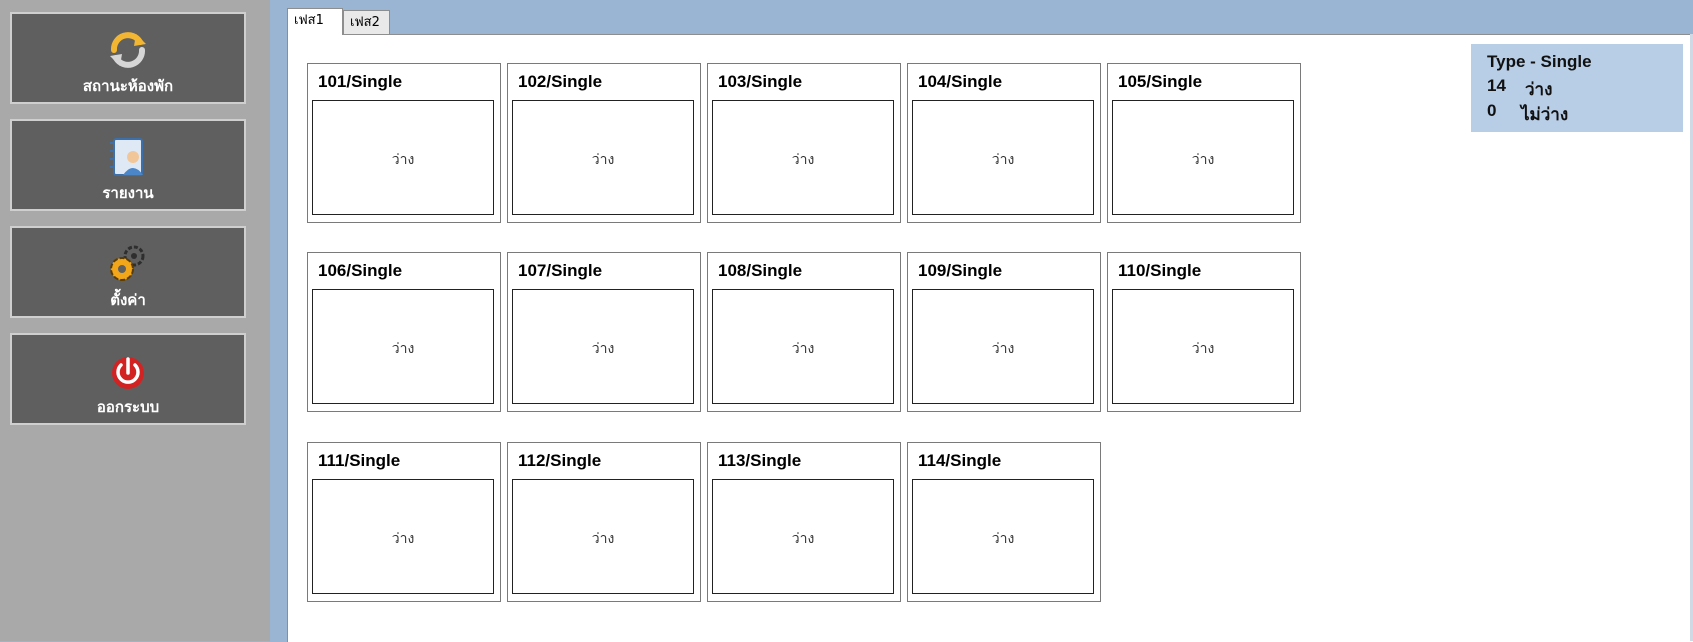 The width and height of the screenshot is (1693, 642). I want to click on room-card: 111/Single ว่าง, so click(404, 522).